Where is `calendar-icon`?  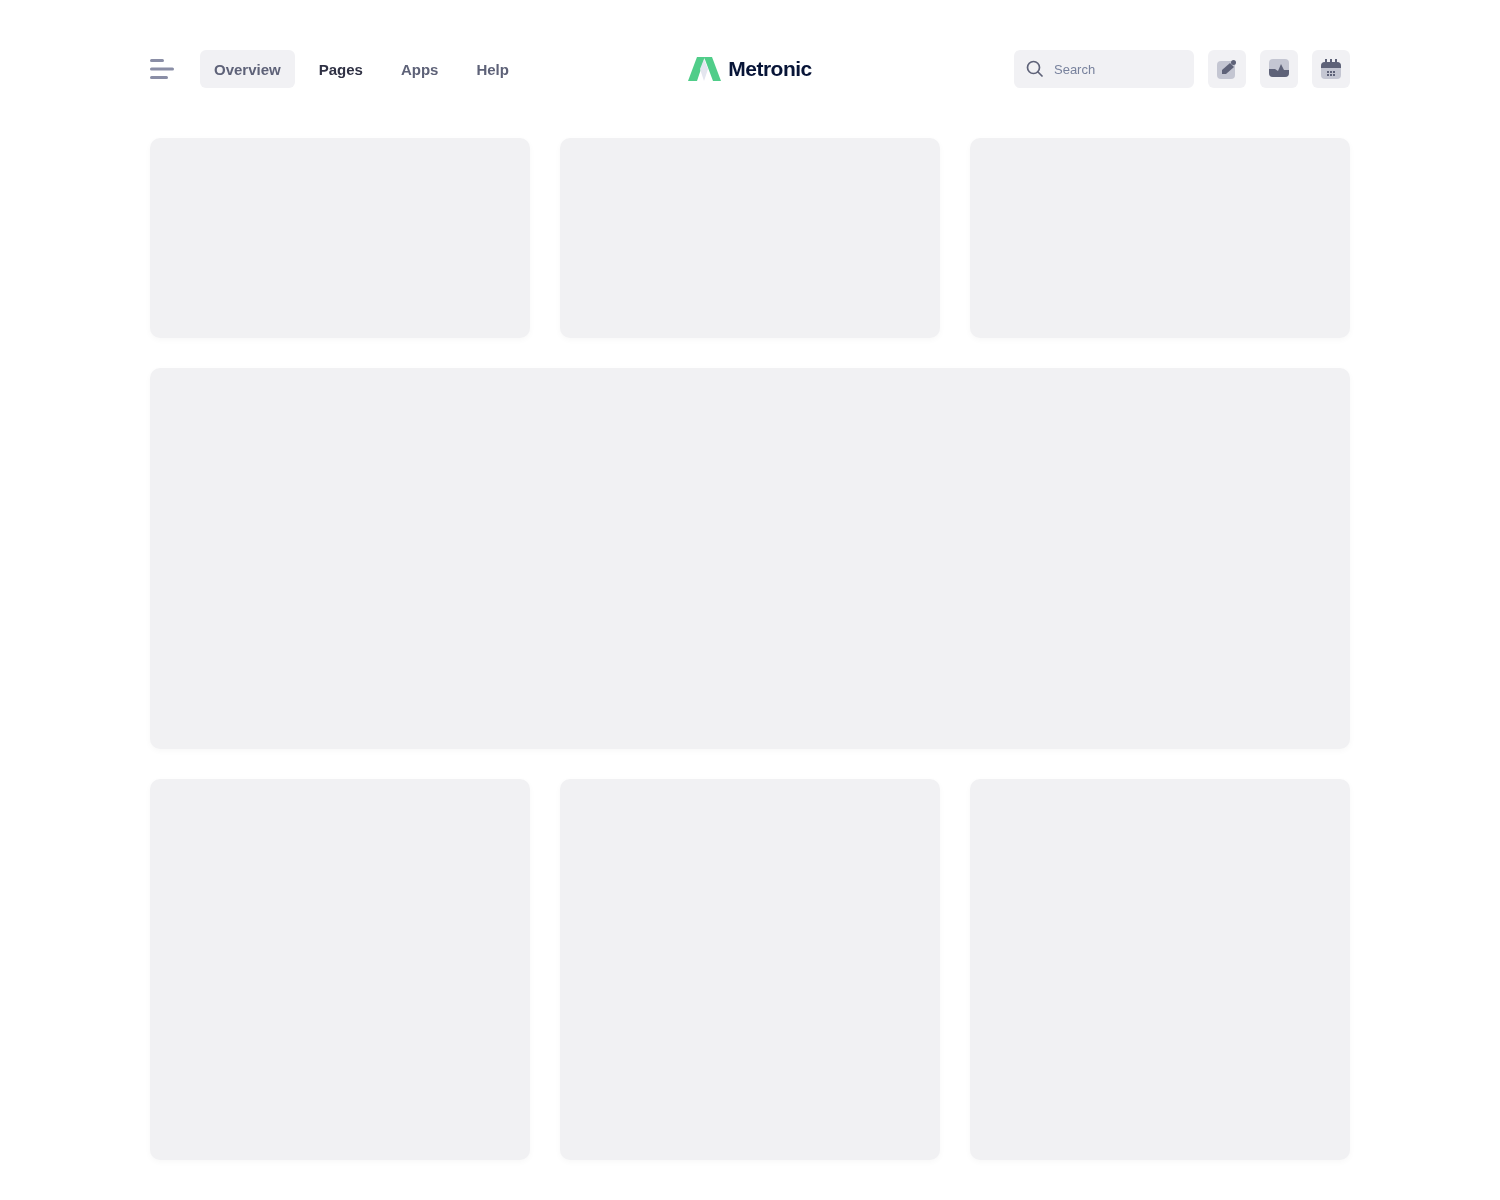
calendar-icon is located at coordinates (1331, 69).